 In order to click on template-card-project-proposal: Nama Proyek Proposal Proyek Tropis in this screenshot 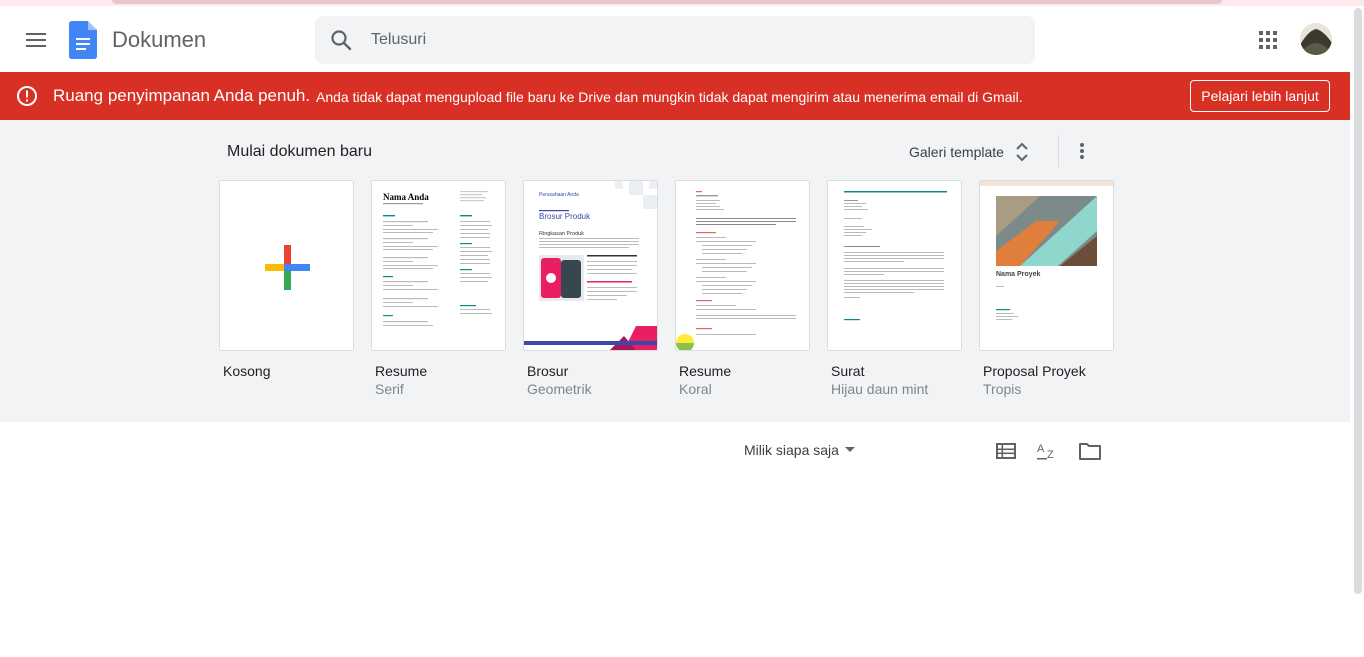, I will do `click(1046, 289)`.